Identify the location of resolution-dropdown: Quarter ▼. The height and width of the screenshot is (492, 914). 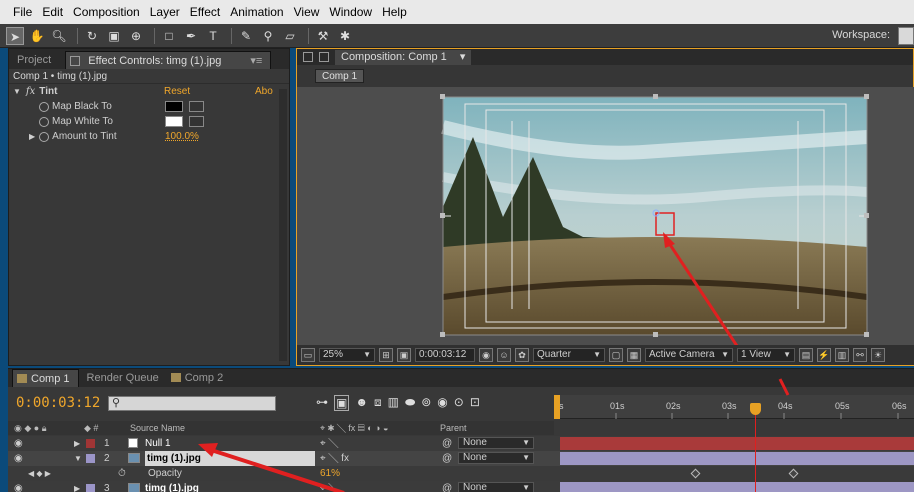
(569, 355).